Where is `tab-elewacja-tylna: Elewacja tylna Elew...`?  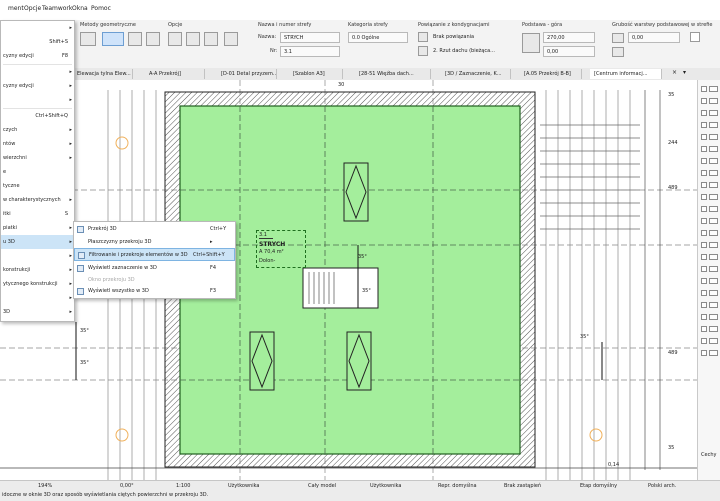 tab-elewacja-tylna: Elewacja tylna Elew... is located at coordinates (103, 74).